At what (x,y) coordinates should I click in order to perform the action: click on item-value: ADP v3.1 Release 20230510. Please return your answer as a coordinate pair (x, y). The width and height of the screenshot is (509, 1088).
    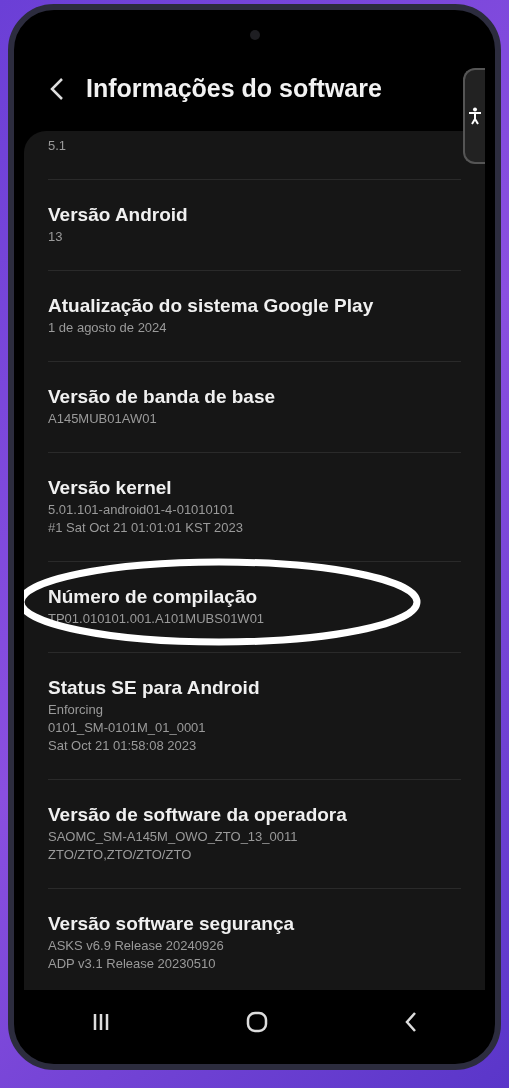
    Looking at the image, I should click on (132, 964).